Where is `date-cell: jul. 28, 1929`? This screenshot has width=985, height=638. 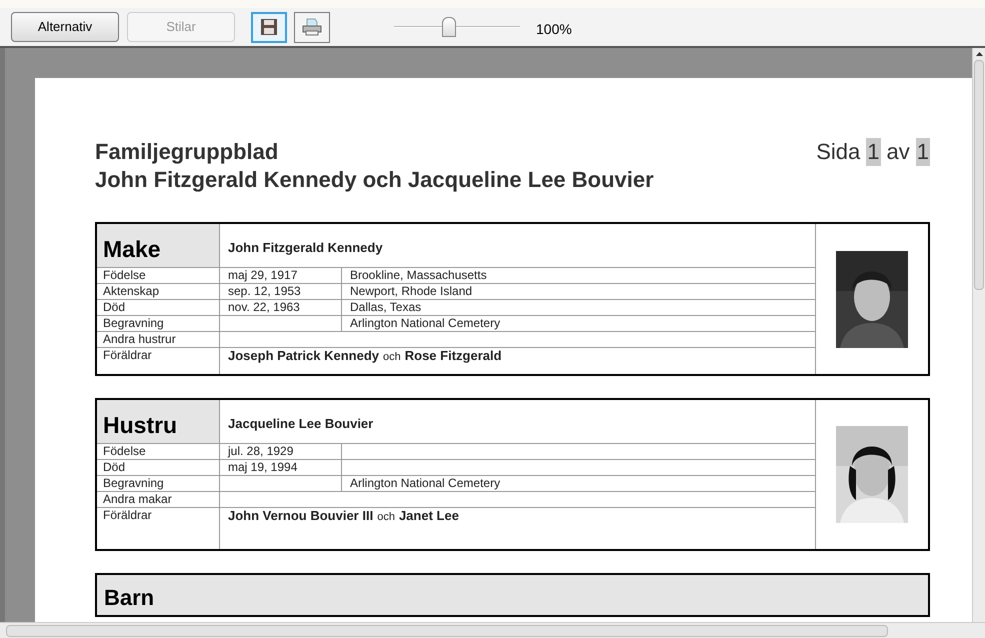 date-cell: jul. 28, 1929 is located at coordinates (281, 451).